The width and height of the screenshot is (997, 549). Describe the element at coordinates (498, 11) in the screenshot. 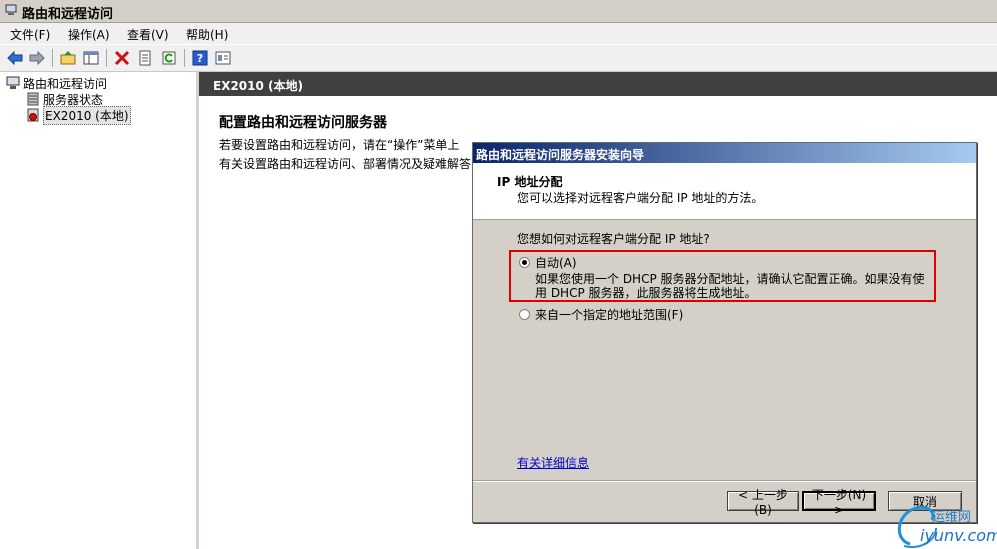

I see `window-title-bar: 路由和远程访问` at that location.